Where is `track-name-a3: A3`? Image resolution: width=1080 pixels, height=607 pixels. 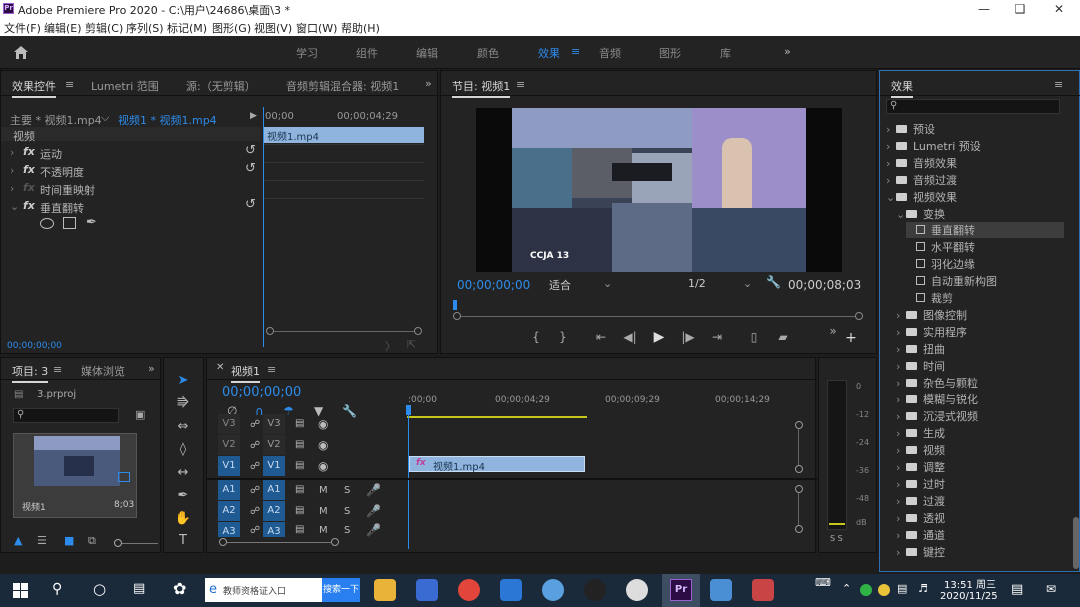 track-name-a3: A3 is located at coordinates (274, 529).